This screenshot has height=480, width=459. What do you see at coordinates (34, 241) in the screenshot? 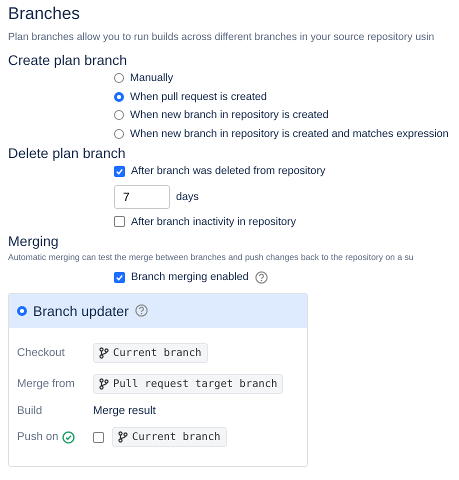
I see `section-heading: Merging` at bounding box center [34, 241].